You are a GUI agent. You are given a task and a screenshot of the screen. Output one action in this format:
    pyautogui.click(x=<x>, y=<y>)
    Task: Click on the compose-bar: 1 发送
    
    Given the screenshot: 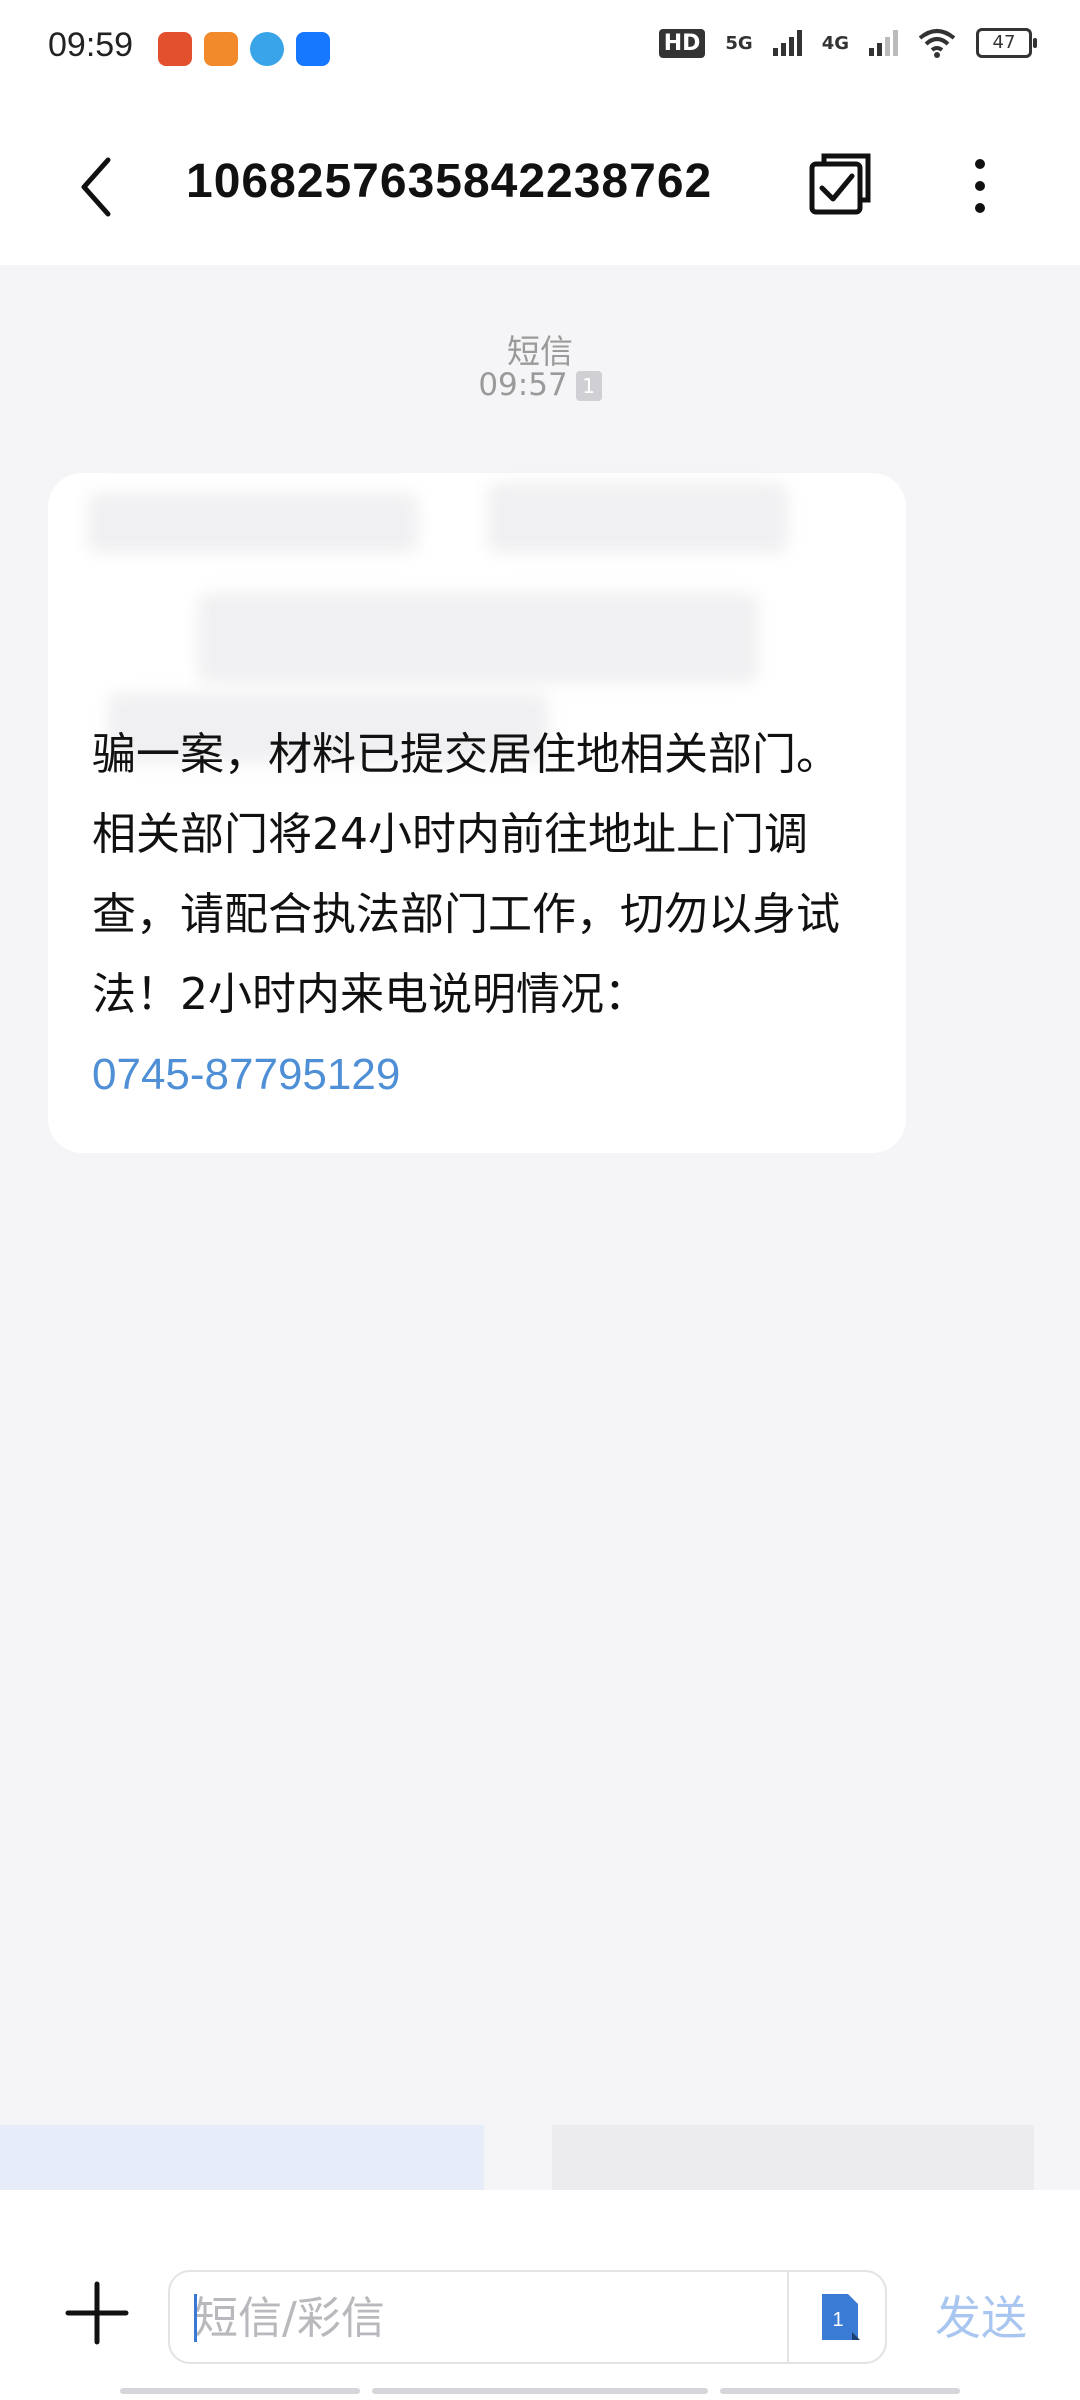 What is the action you would take?
    pyautogui.click(x=540, y=2295)
    